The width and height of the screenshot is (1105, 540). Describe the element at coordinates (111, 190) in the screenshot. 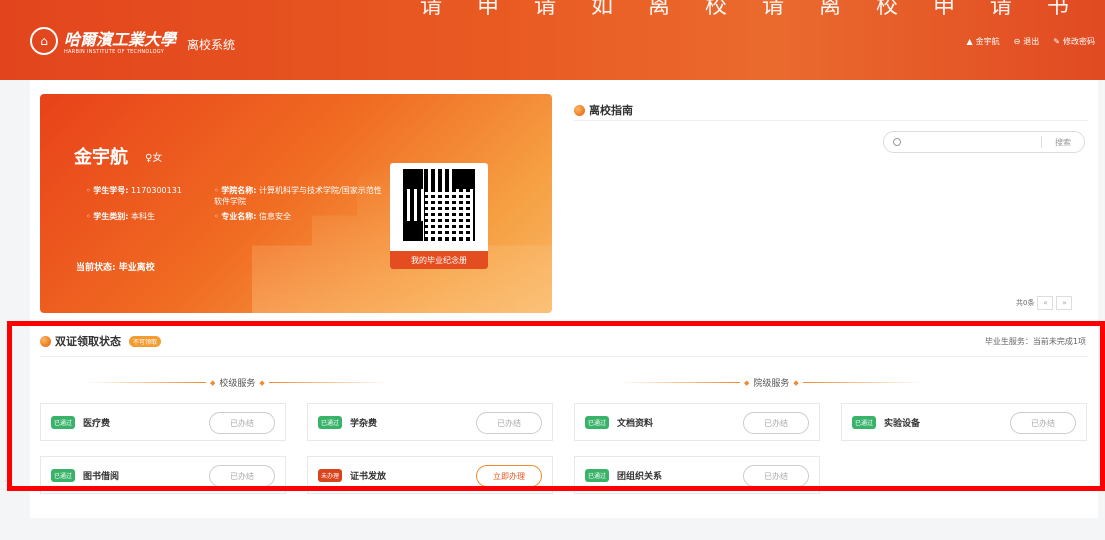

I see `student-id-label: 学生学号:` at that location.